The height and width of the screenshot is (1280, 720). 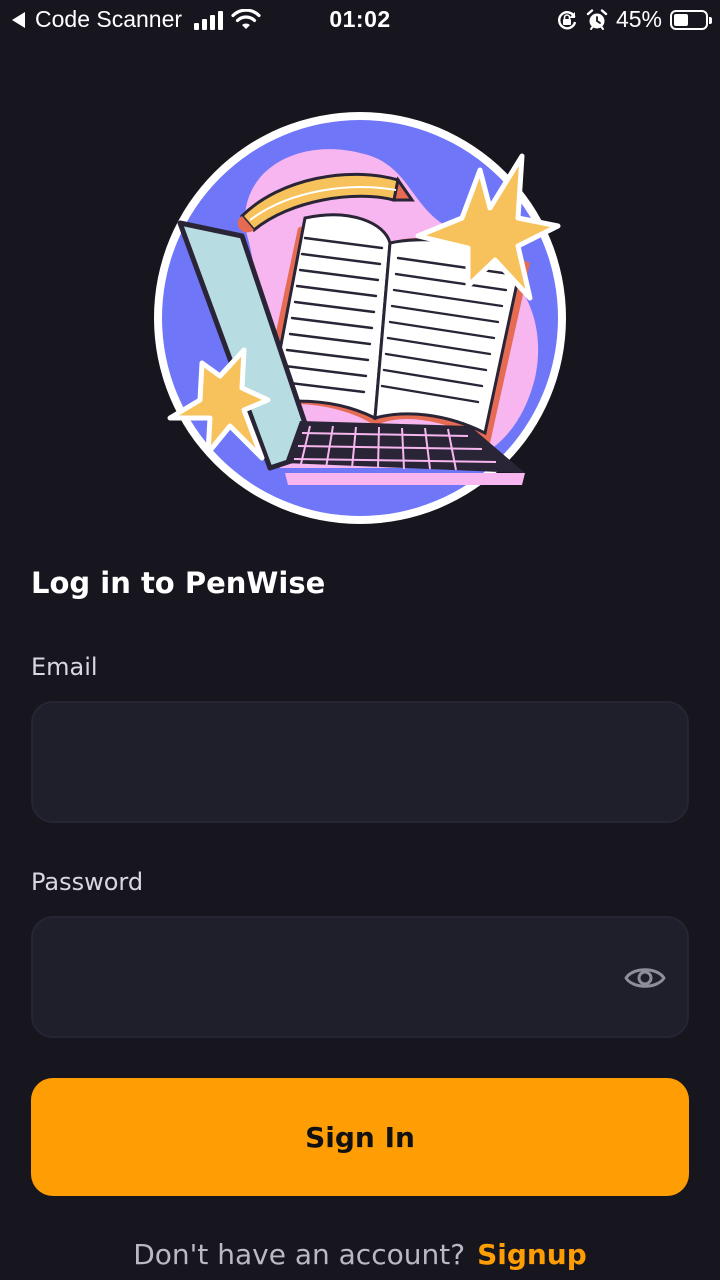 I want to click on status-bar-right: 45%, so click(x=634, y=19).